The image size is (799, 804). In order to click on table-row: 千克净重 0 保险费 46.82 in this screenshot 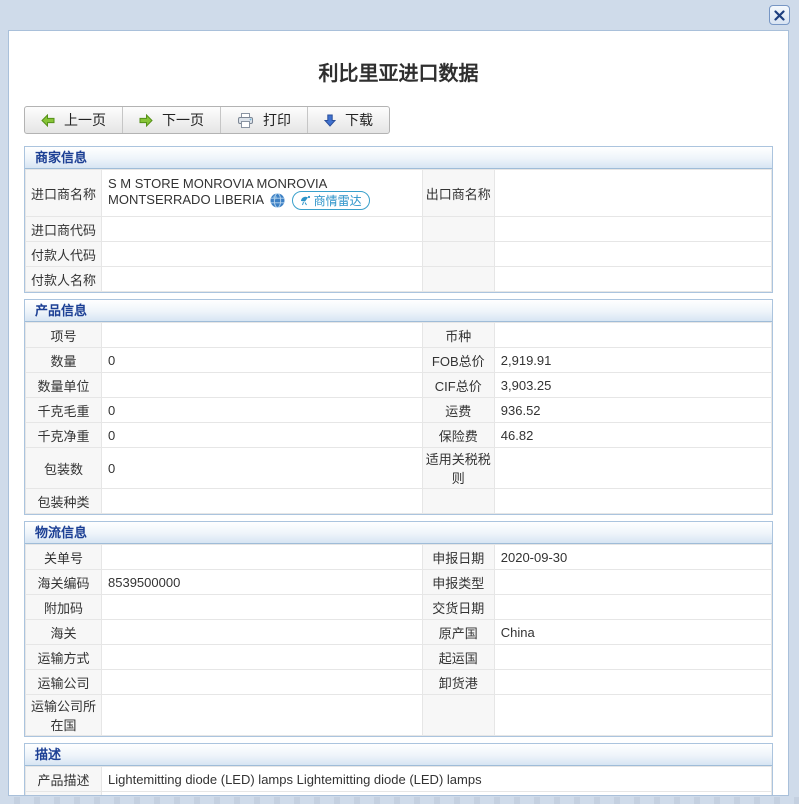, I will do `click(399, 435)`.